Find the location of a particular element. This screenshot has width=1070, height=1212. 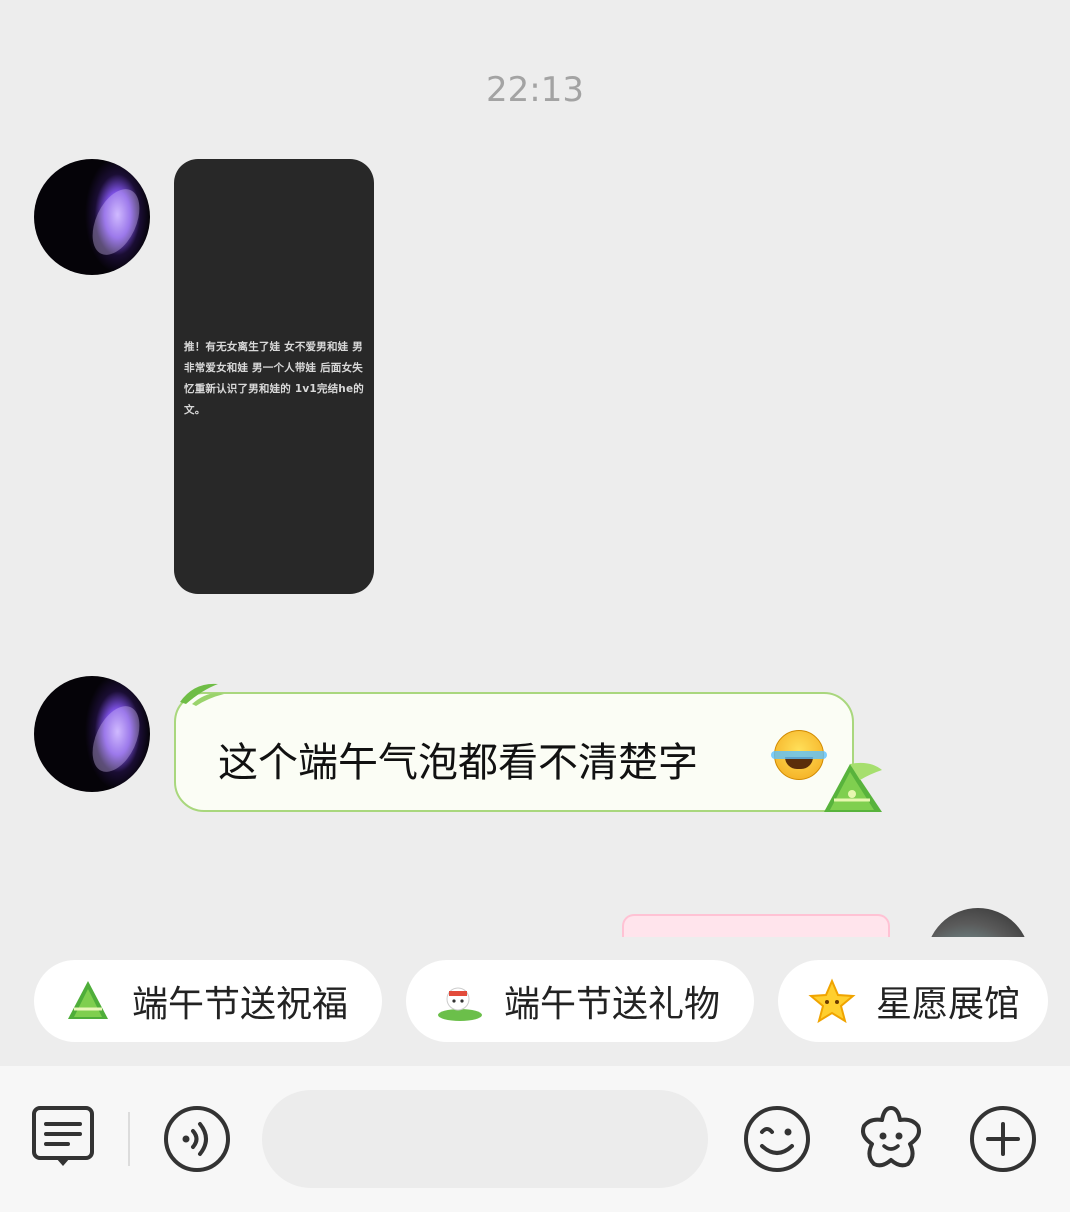

message-input is located at coordinates (485, 1139).